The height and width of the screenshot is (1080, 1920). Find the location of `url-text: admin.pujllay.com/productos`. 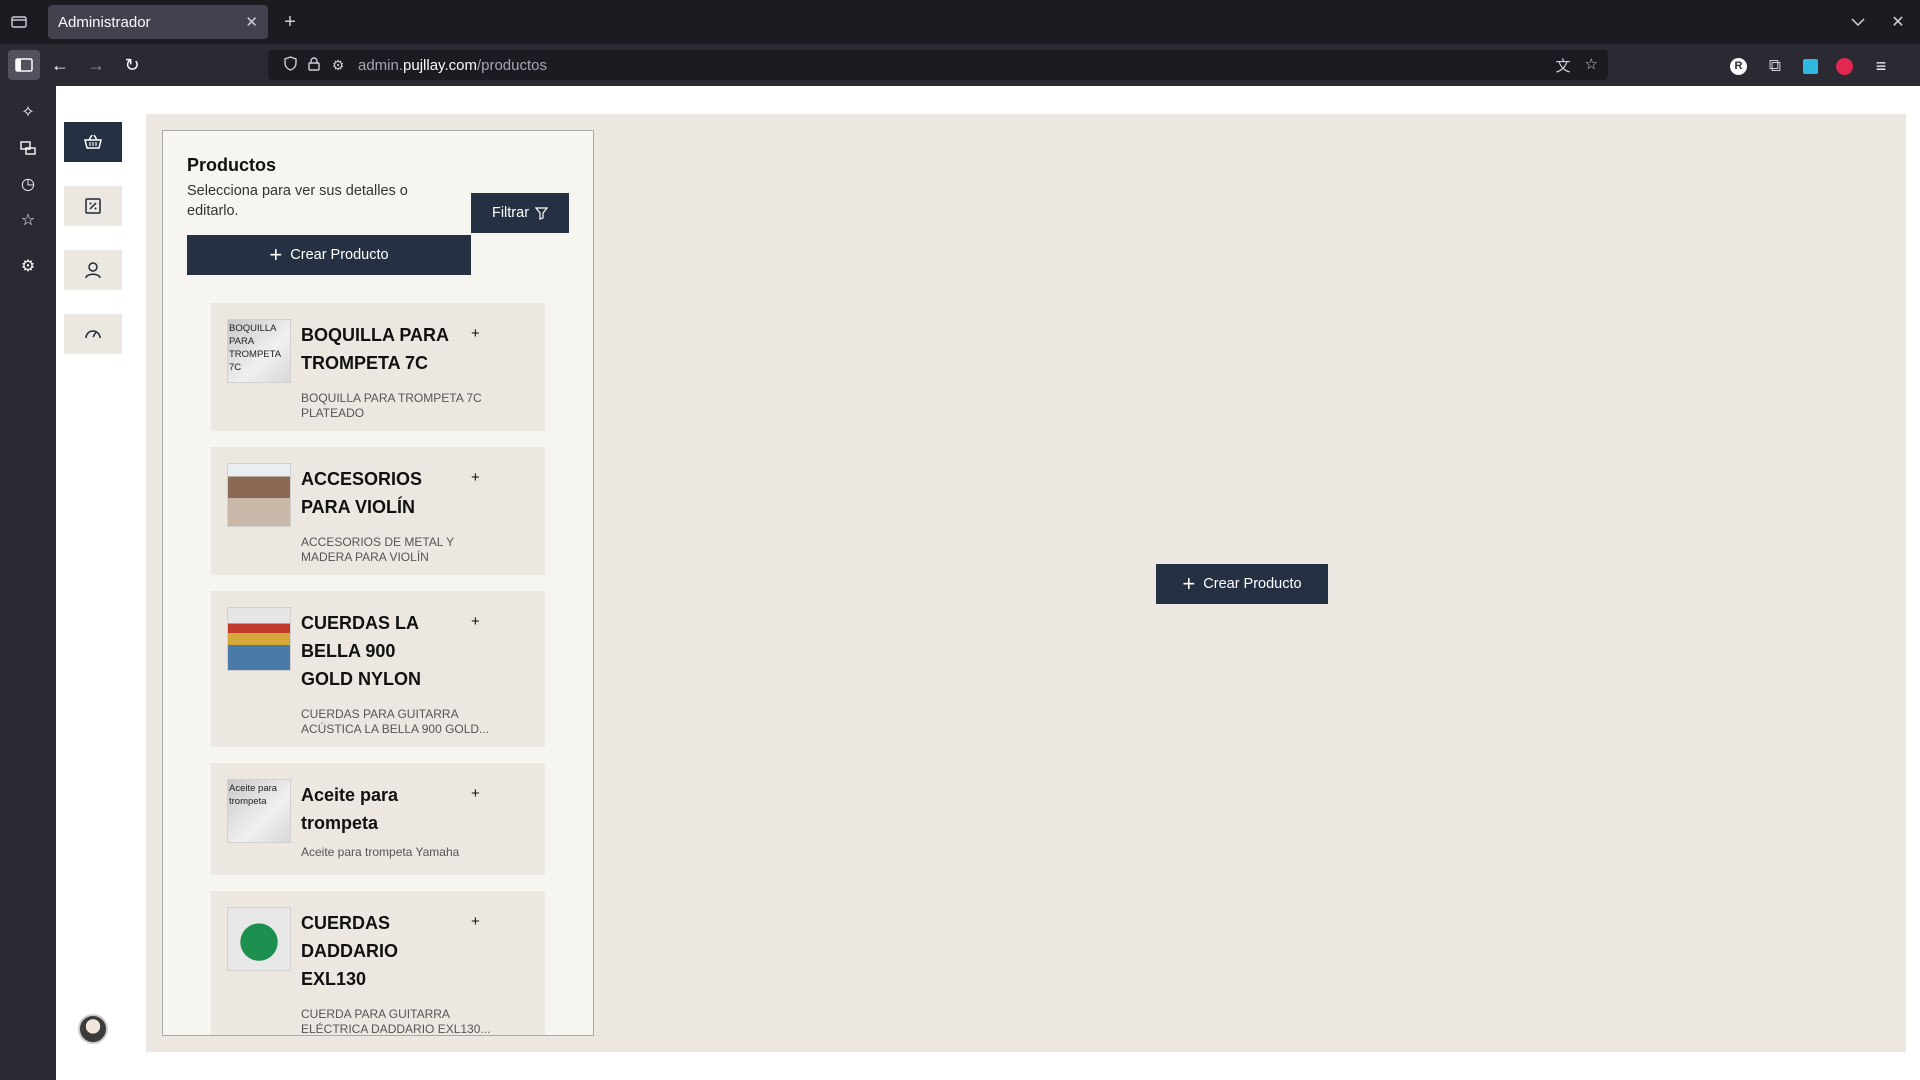

url-text: admin.pujllay.com/productos is located at coordinates (452, 65).